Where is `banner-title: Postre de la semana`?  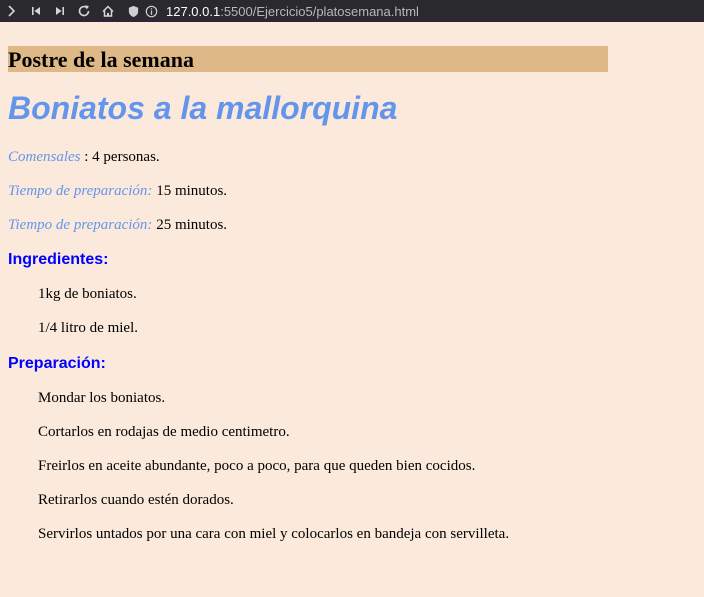 banner-title: Postre de la semana is located at coordinates (308, 59).